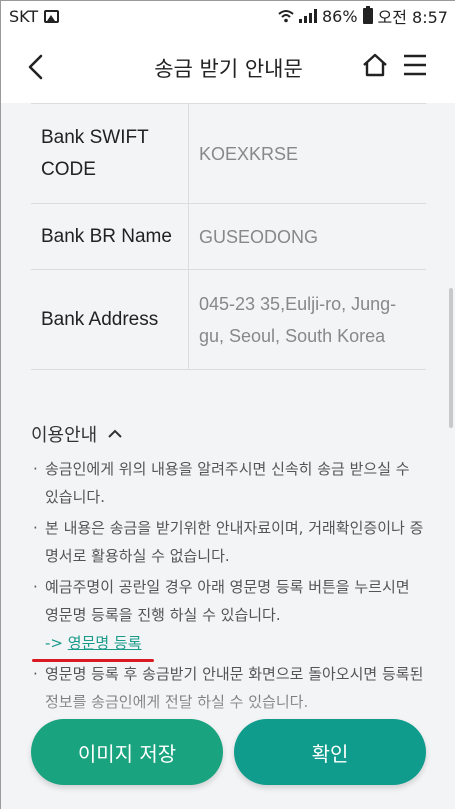 This screenshot has height=809, width=455. Describe the element at coordinates (110, 236) in the screenshot. I see `info-label: Bank BR Name` at that location.